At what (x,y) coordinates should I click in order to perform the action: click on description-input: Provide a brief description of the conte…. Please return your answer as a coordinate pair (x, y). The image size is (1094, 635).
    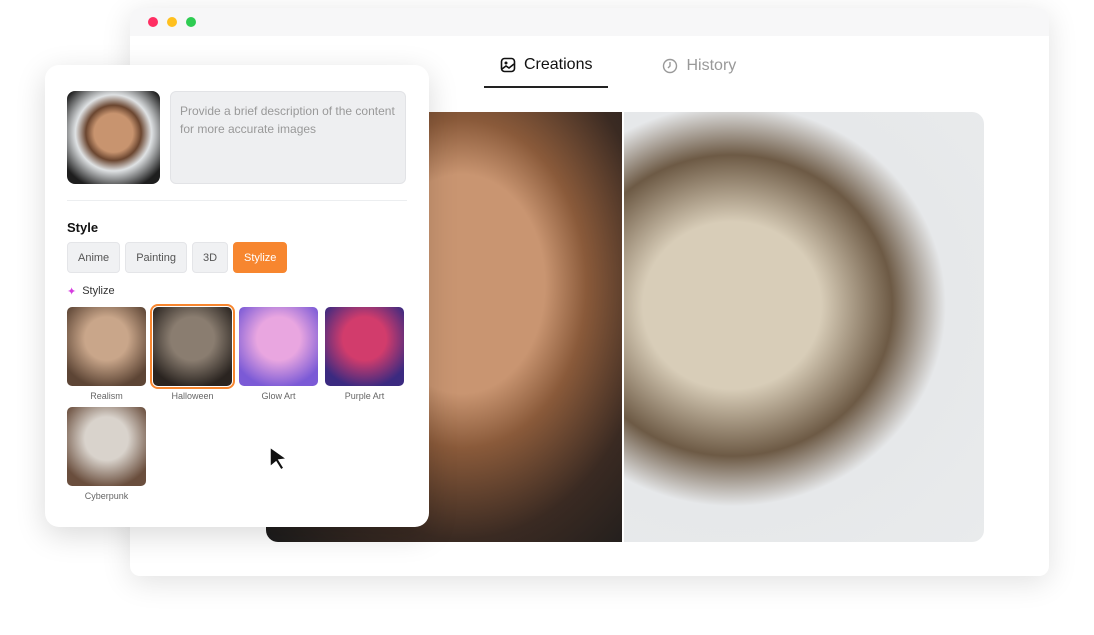
    Looking at the image, I should click on (288, 137).